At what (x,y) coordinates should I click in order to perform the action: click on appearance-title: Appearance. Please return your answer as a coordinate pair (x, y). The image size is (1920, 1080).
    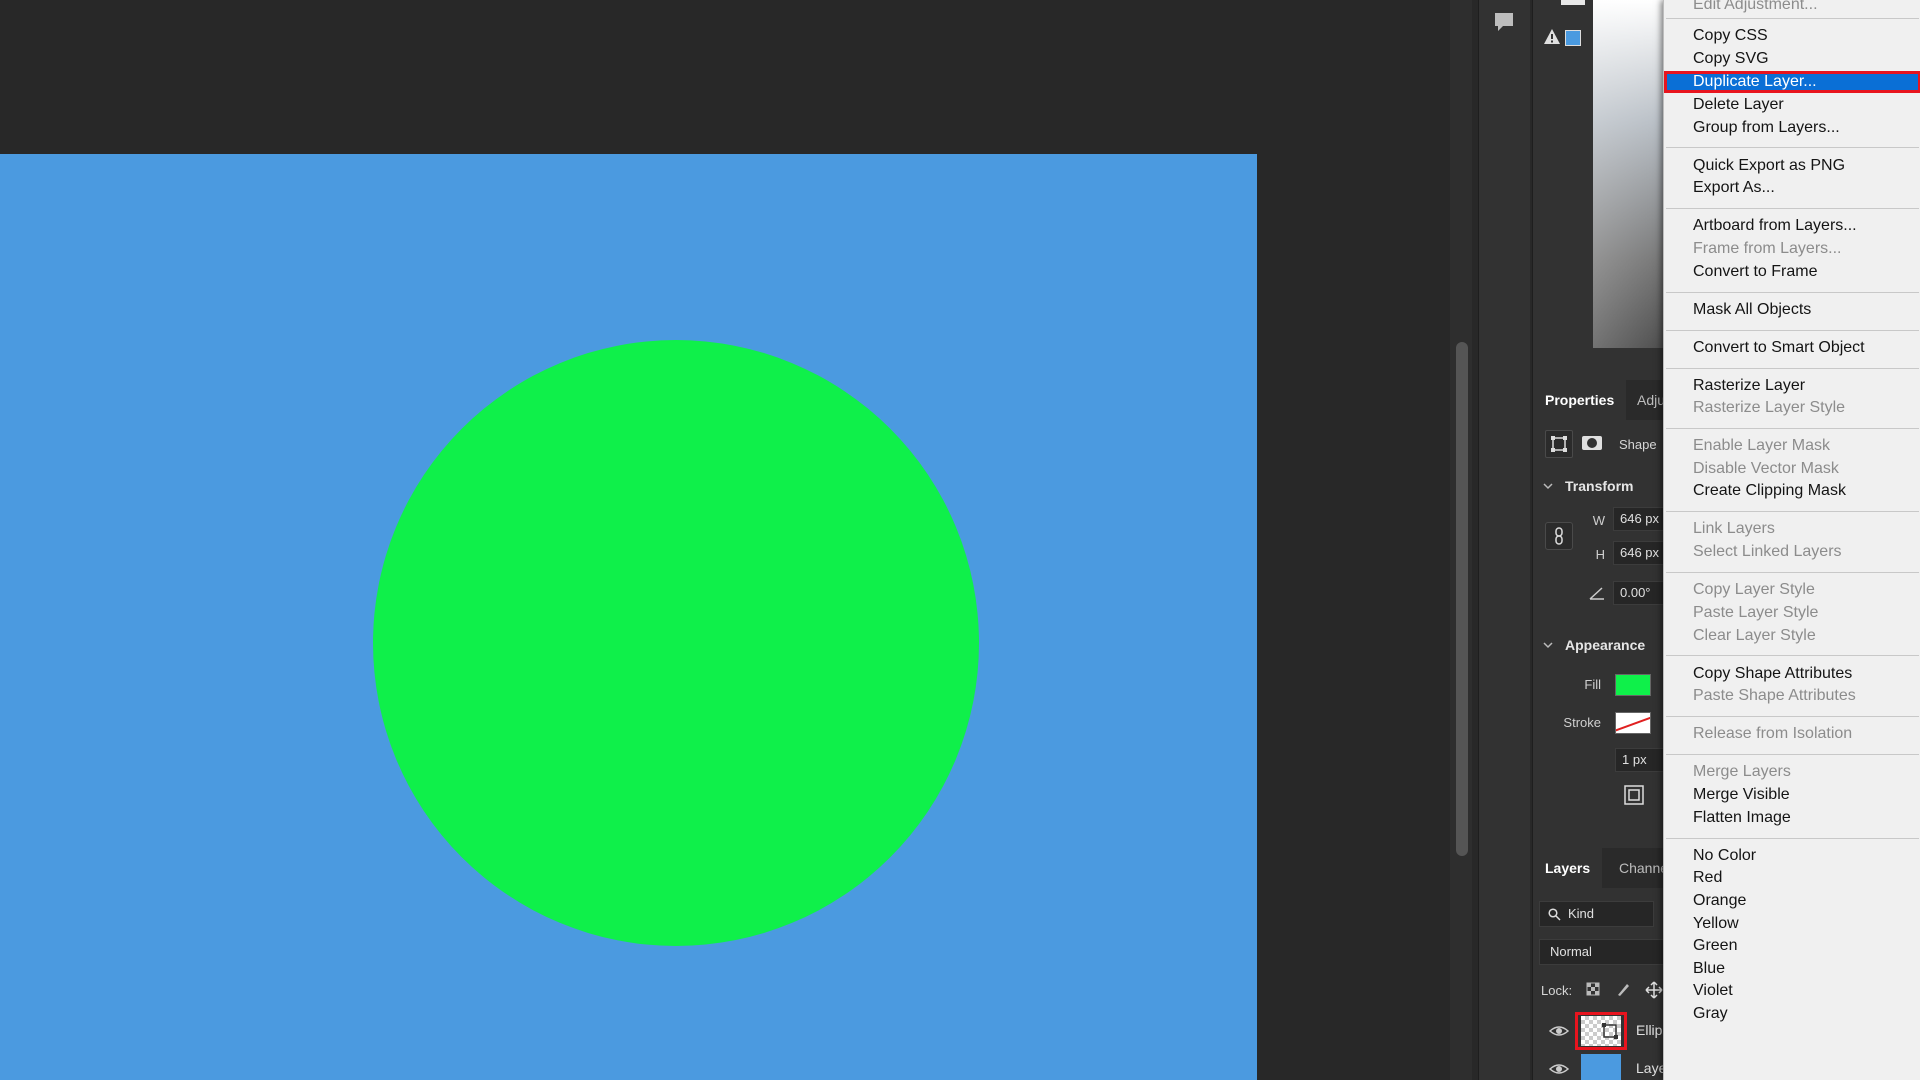
    Looking at the image, I should click on (1605, 645).